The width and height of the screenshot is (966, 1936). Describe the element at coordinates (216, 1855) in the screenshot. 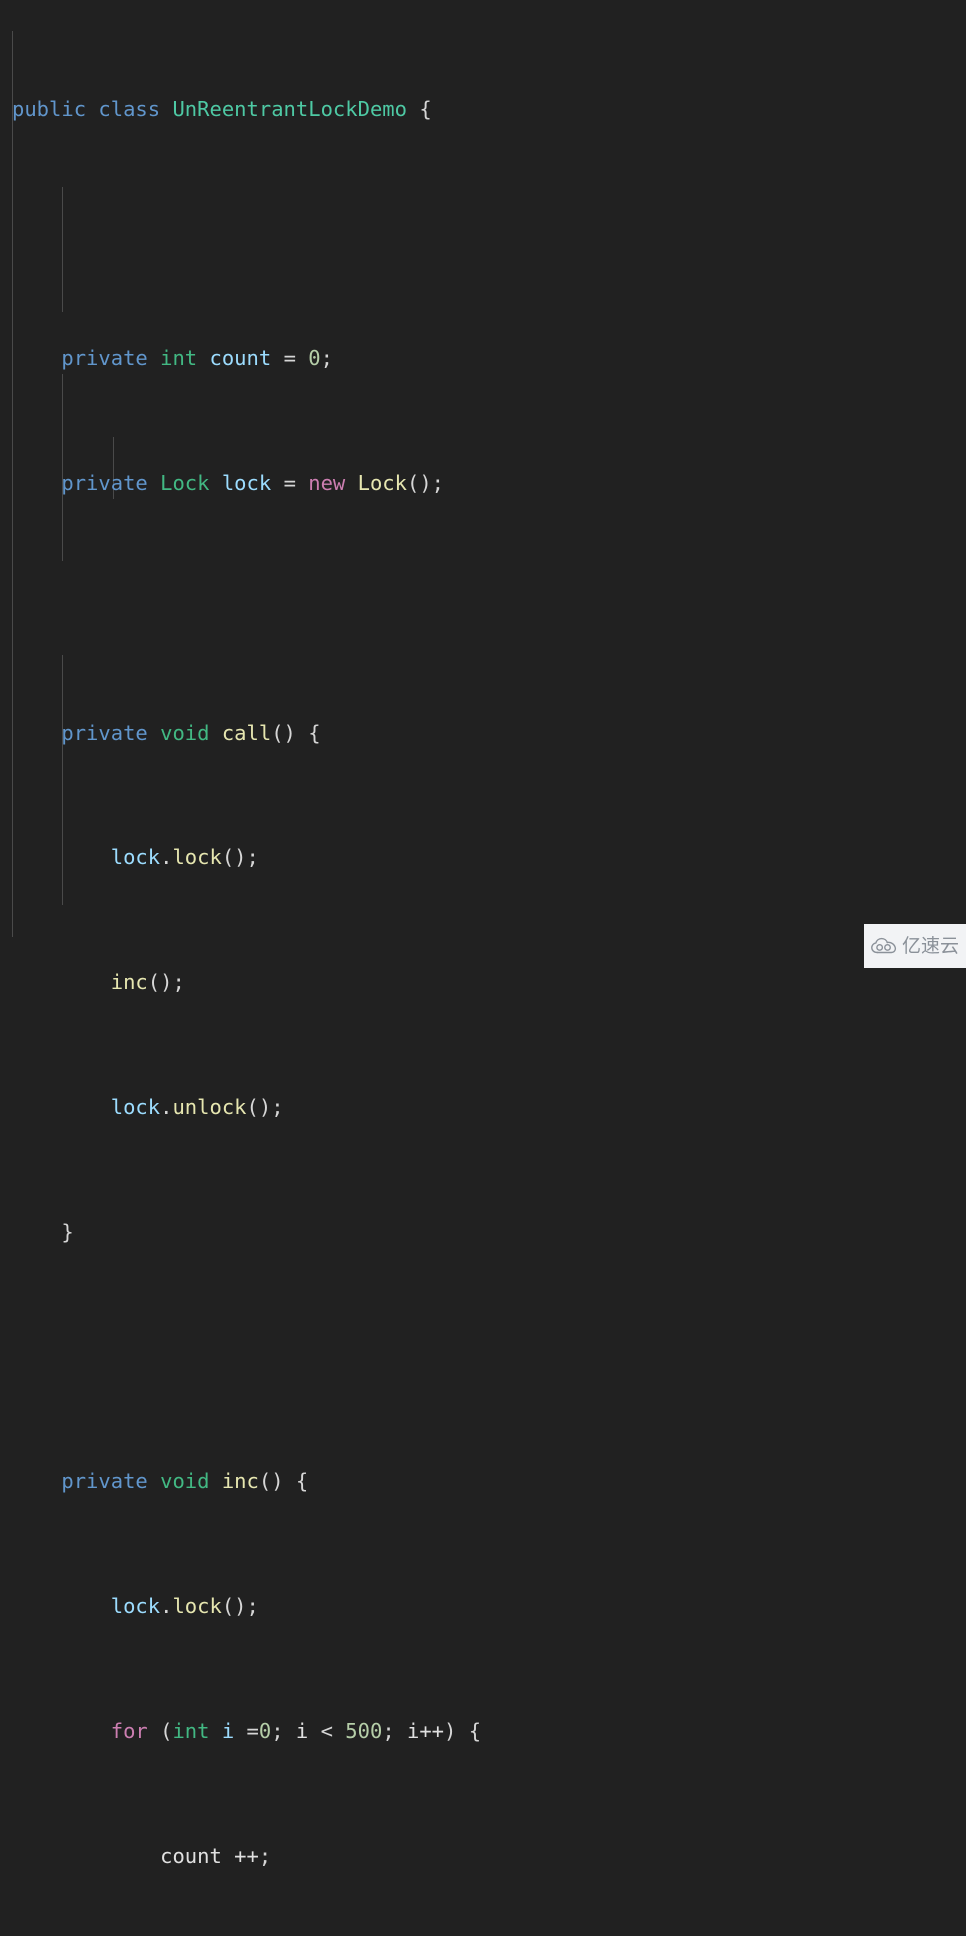

I see `code-line: count ++;` at that location.